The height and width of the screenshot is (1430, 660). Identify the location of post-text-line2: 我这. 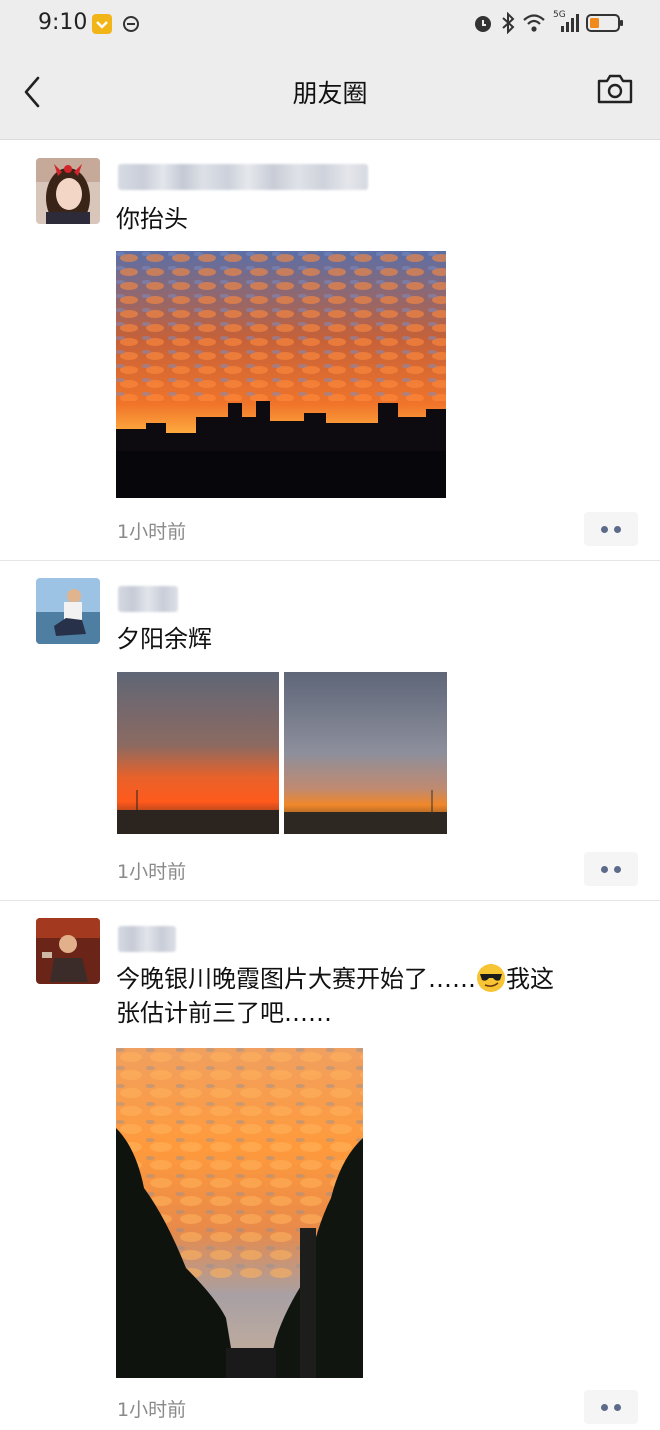
(530, 979).